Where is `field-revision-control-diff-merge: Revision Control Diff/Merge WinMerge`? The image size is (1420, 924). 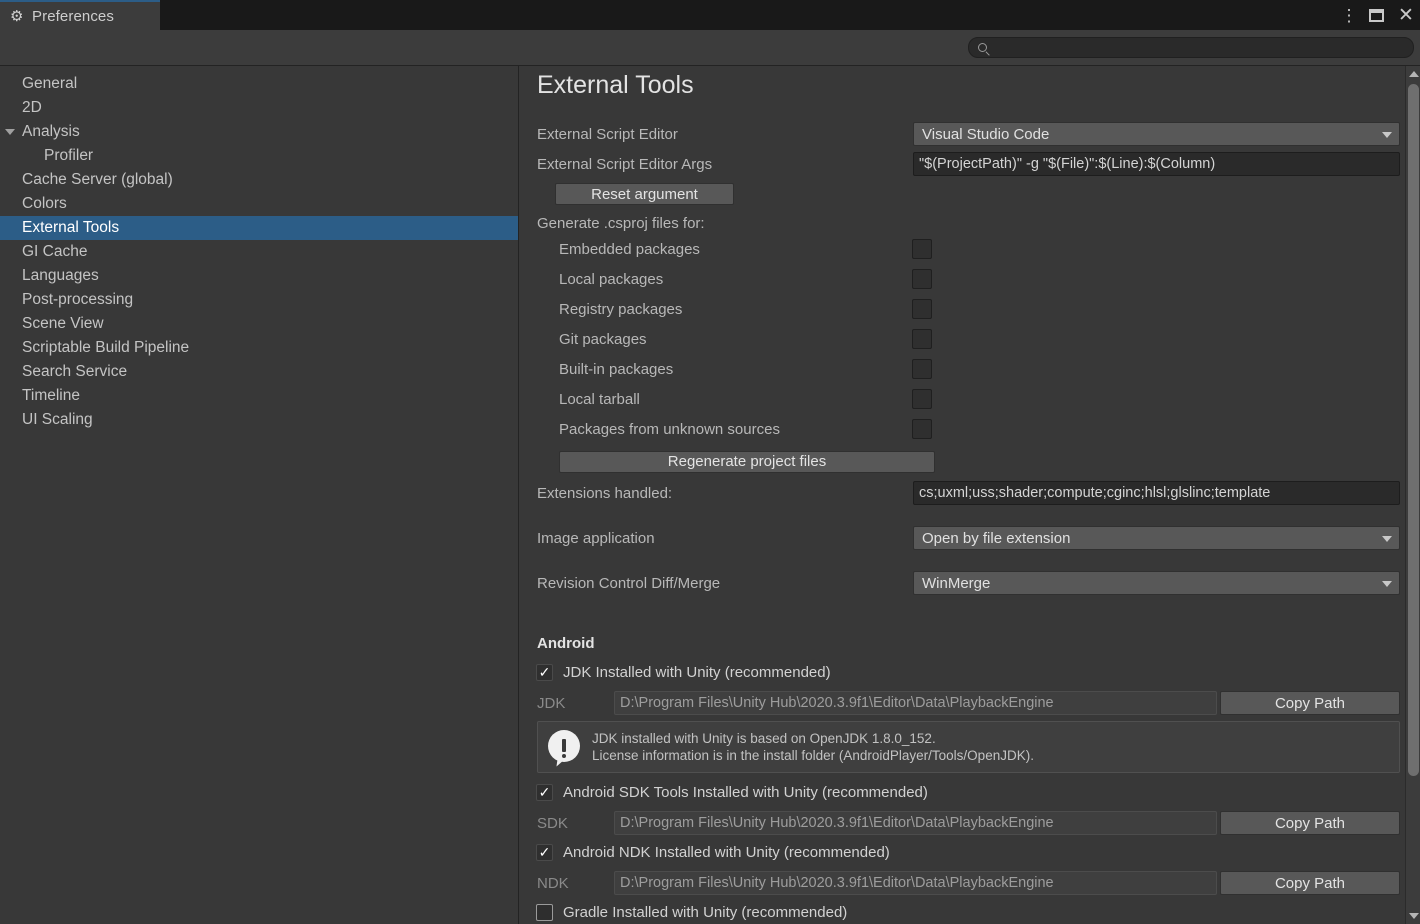
field-revision-control-diff-merge: Revision Control Diff/Merge WinMerge is located at coordinates (960, 583).